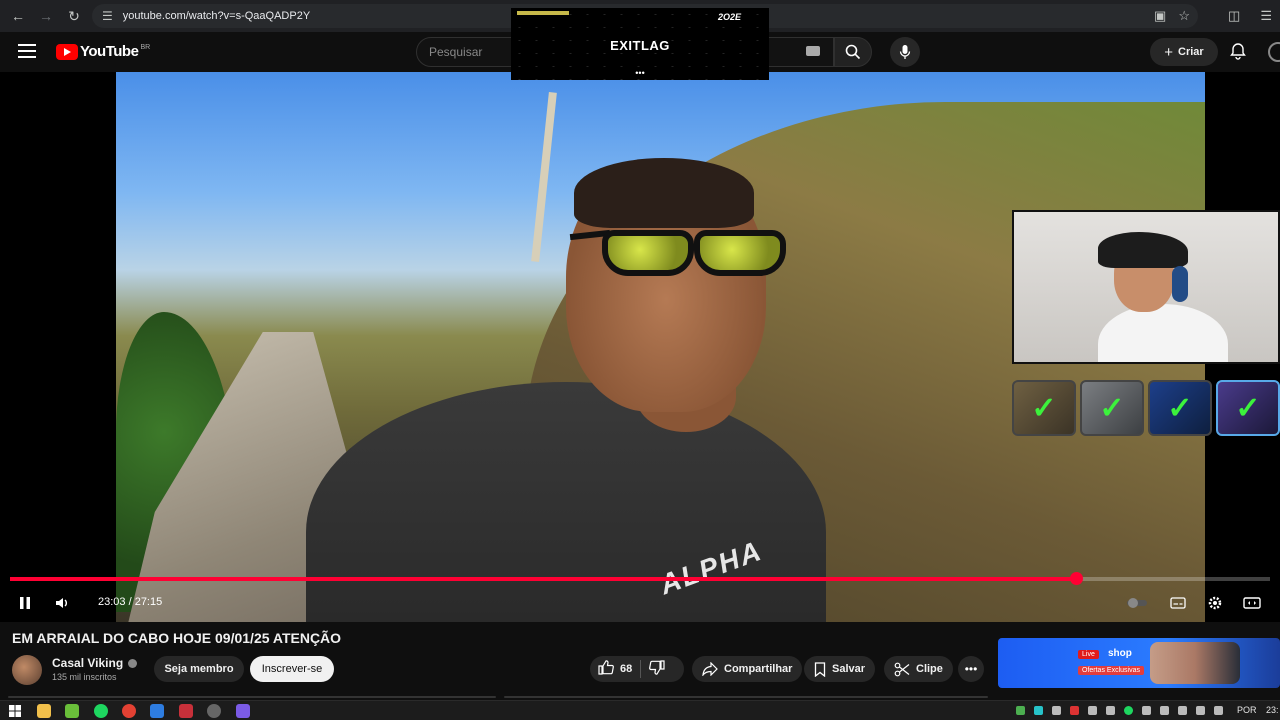 This screenshot has width=1280, height=720. Describe the element at coordinates (1146, 410) in the screenshot. I see `achievement-badges: ✓ ✓ ✓ ✓` at that location.